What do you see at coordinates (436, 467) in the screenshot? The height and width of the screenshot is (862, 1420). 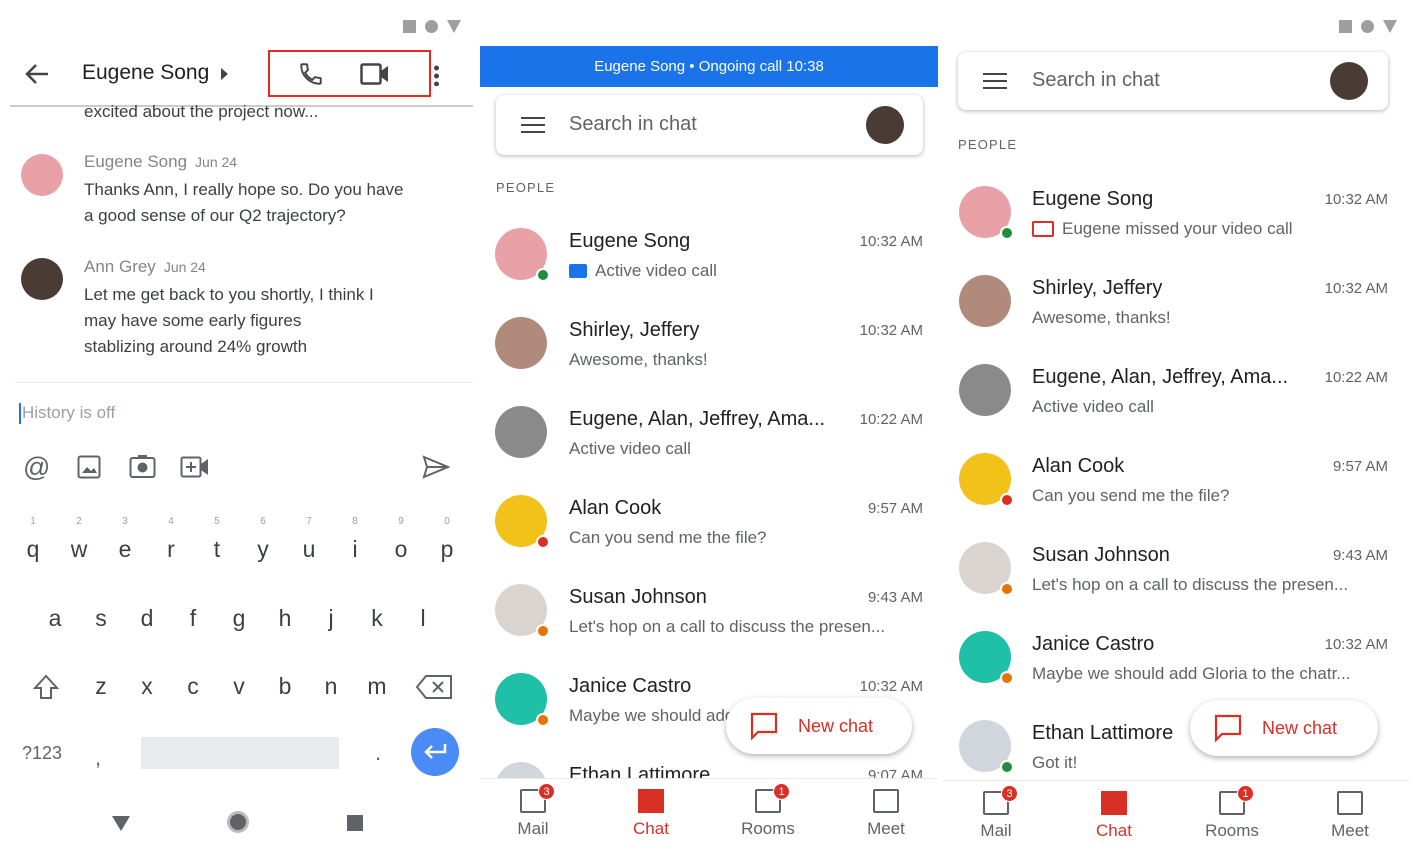 I see `send-icon` at bounding box center [436, 467].